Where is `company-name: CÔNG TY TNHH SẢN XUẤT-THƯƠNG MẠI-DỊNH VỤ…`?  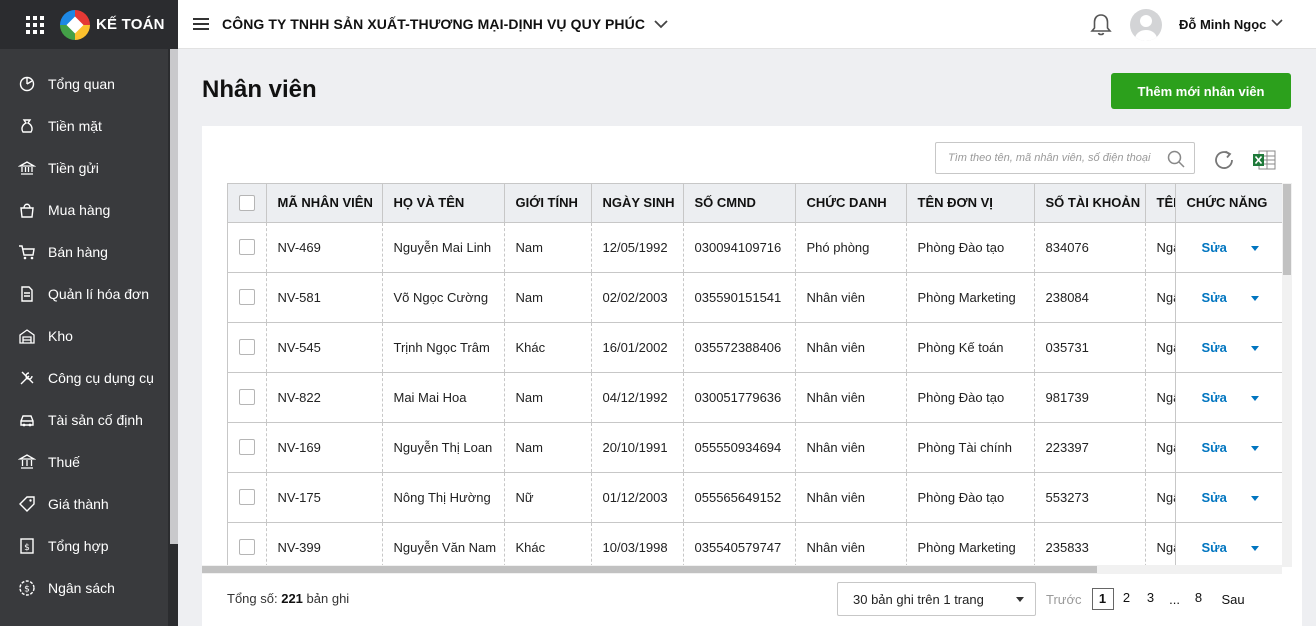 company-name: CÔNG TY TNHH SẢN XUẤT-THƯƠNG MẠI-DỊNH VỤ… is located at coordinates (433, 24).